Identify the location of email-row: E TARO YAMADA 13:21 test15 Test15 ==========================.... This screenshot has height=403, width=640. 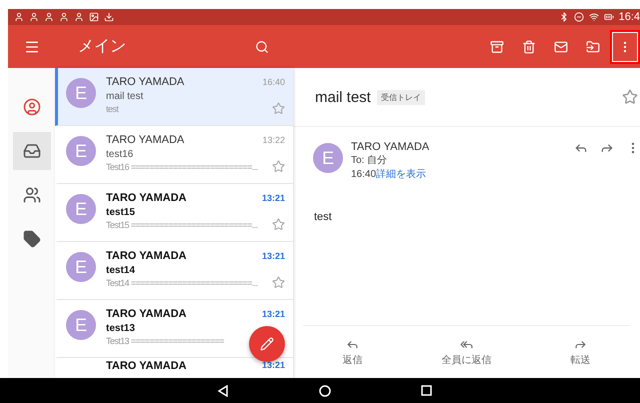
(174, 213).